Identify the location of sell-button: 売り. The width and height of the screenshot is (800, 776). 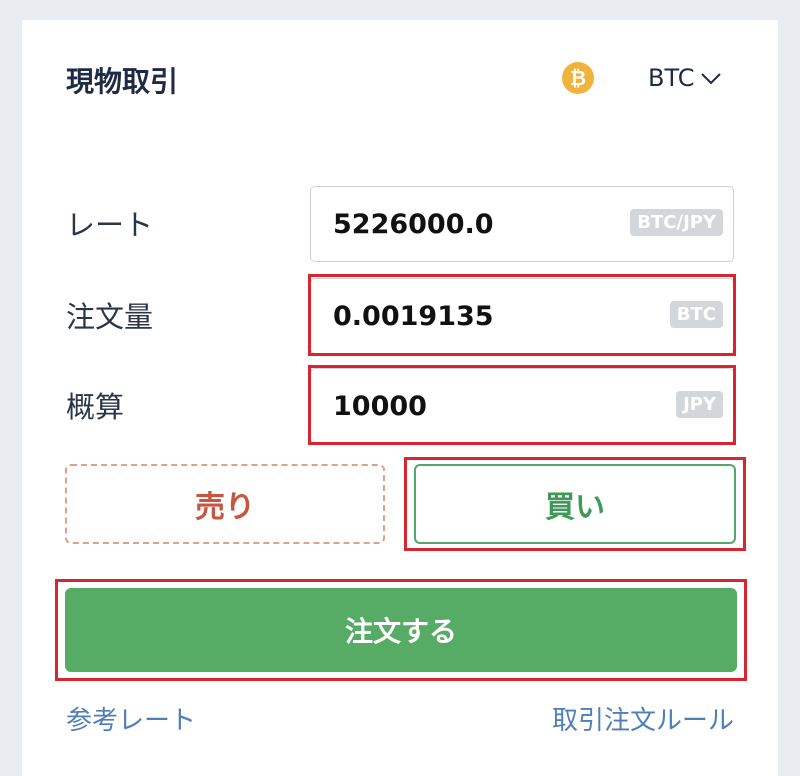
(225, 504).